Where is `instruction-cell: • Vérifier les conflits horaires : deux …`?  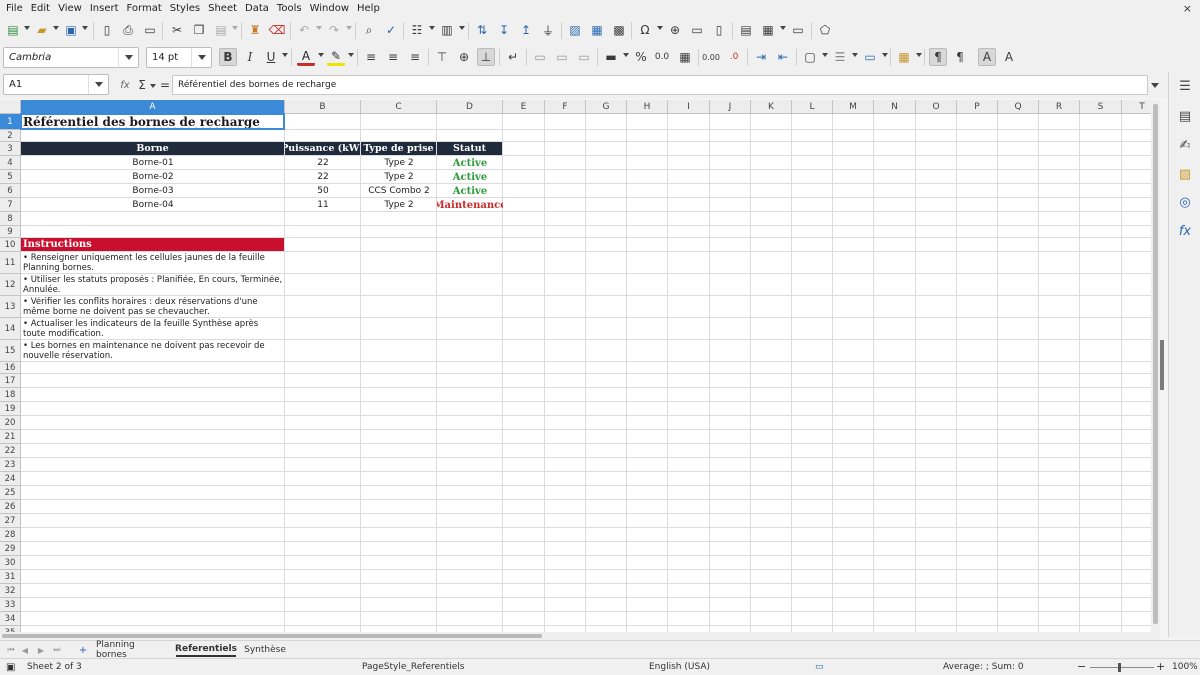 instruction-cell: • Vérifier les conflits horaires : deux … is located at coordinates (152, 307).